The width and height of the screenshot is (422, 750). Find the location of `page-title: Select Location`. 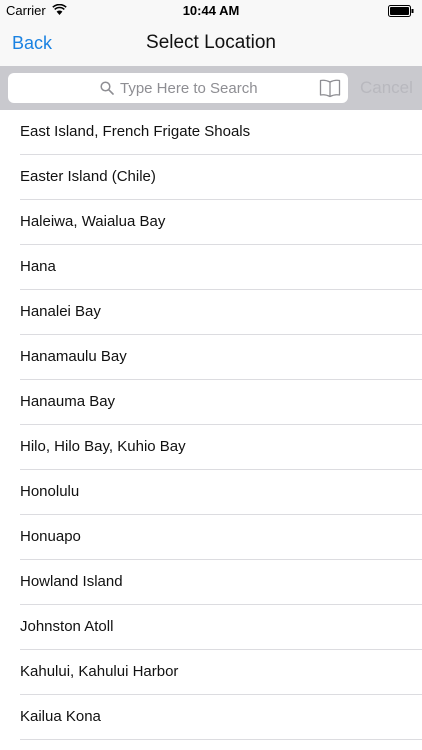

page-title: Select Location is located at coordinates (211, 42).